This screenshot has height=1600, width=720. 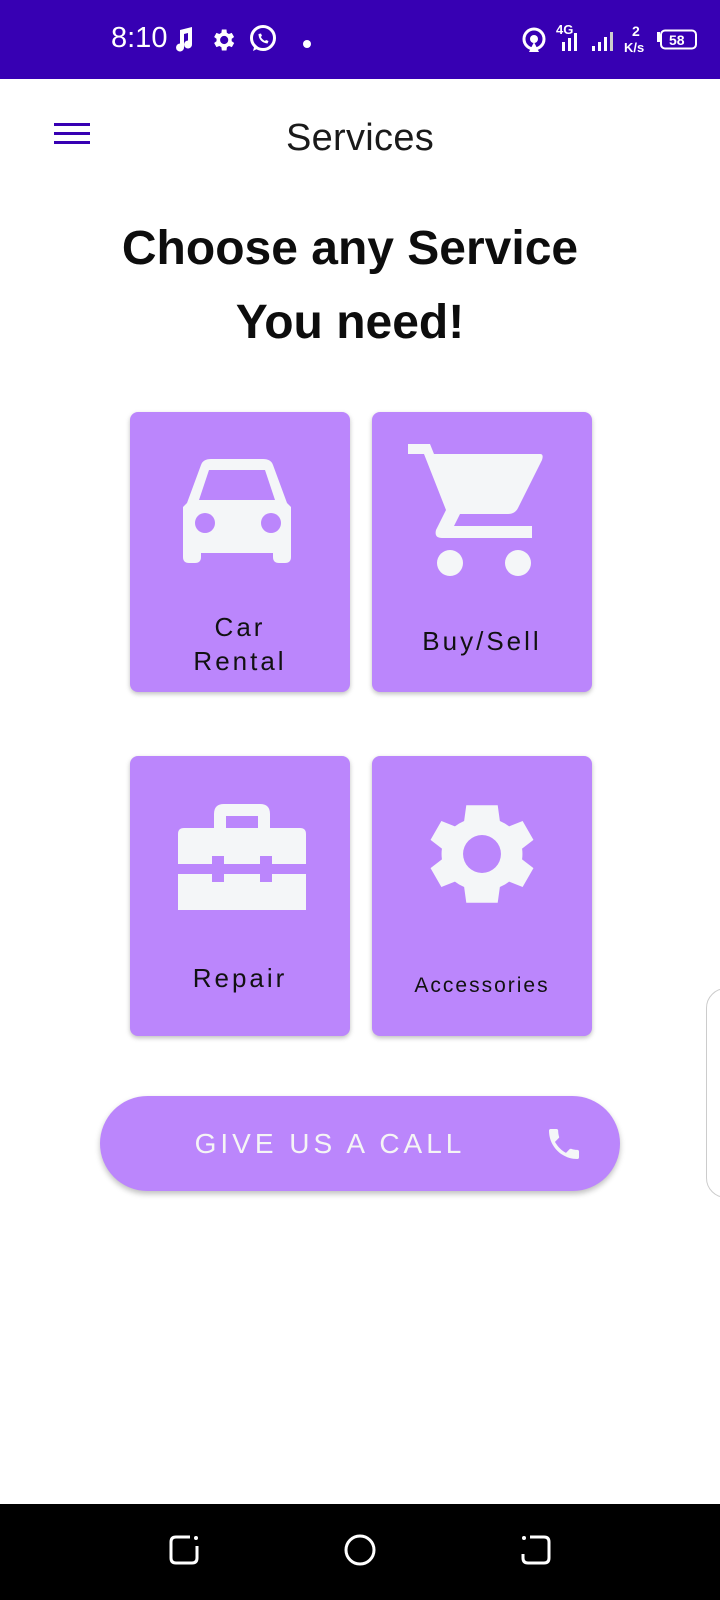 What do you see at coordinates (350, 248) in the screenshot?
I see `heading-line-1: Choose any Service` at bounding box center [350, 248].